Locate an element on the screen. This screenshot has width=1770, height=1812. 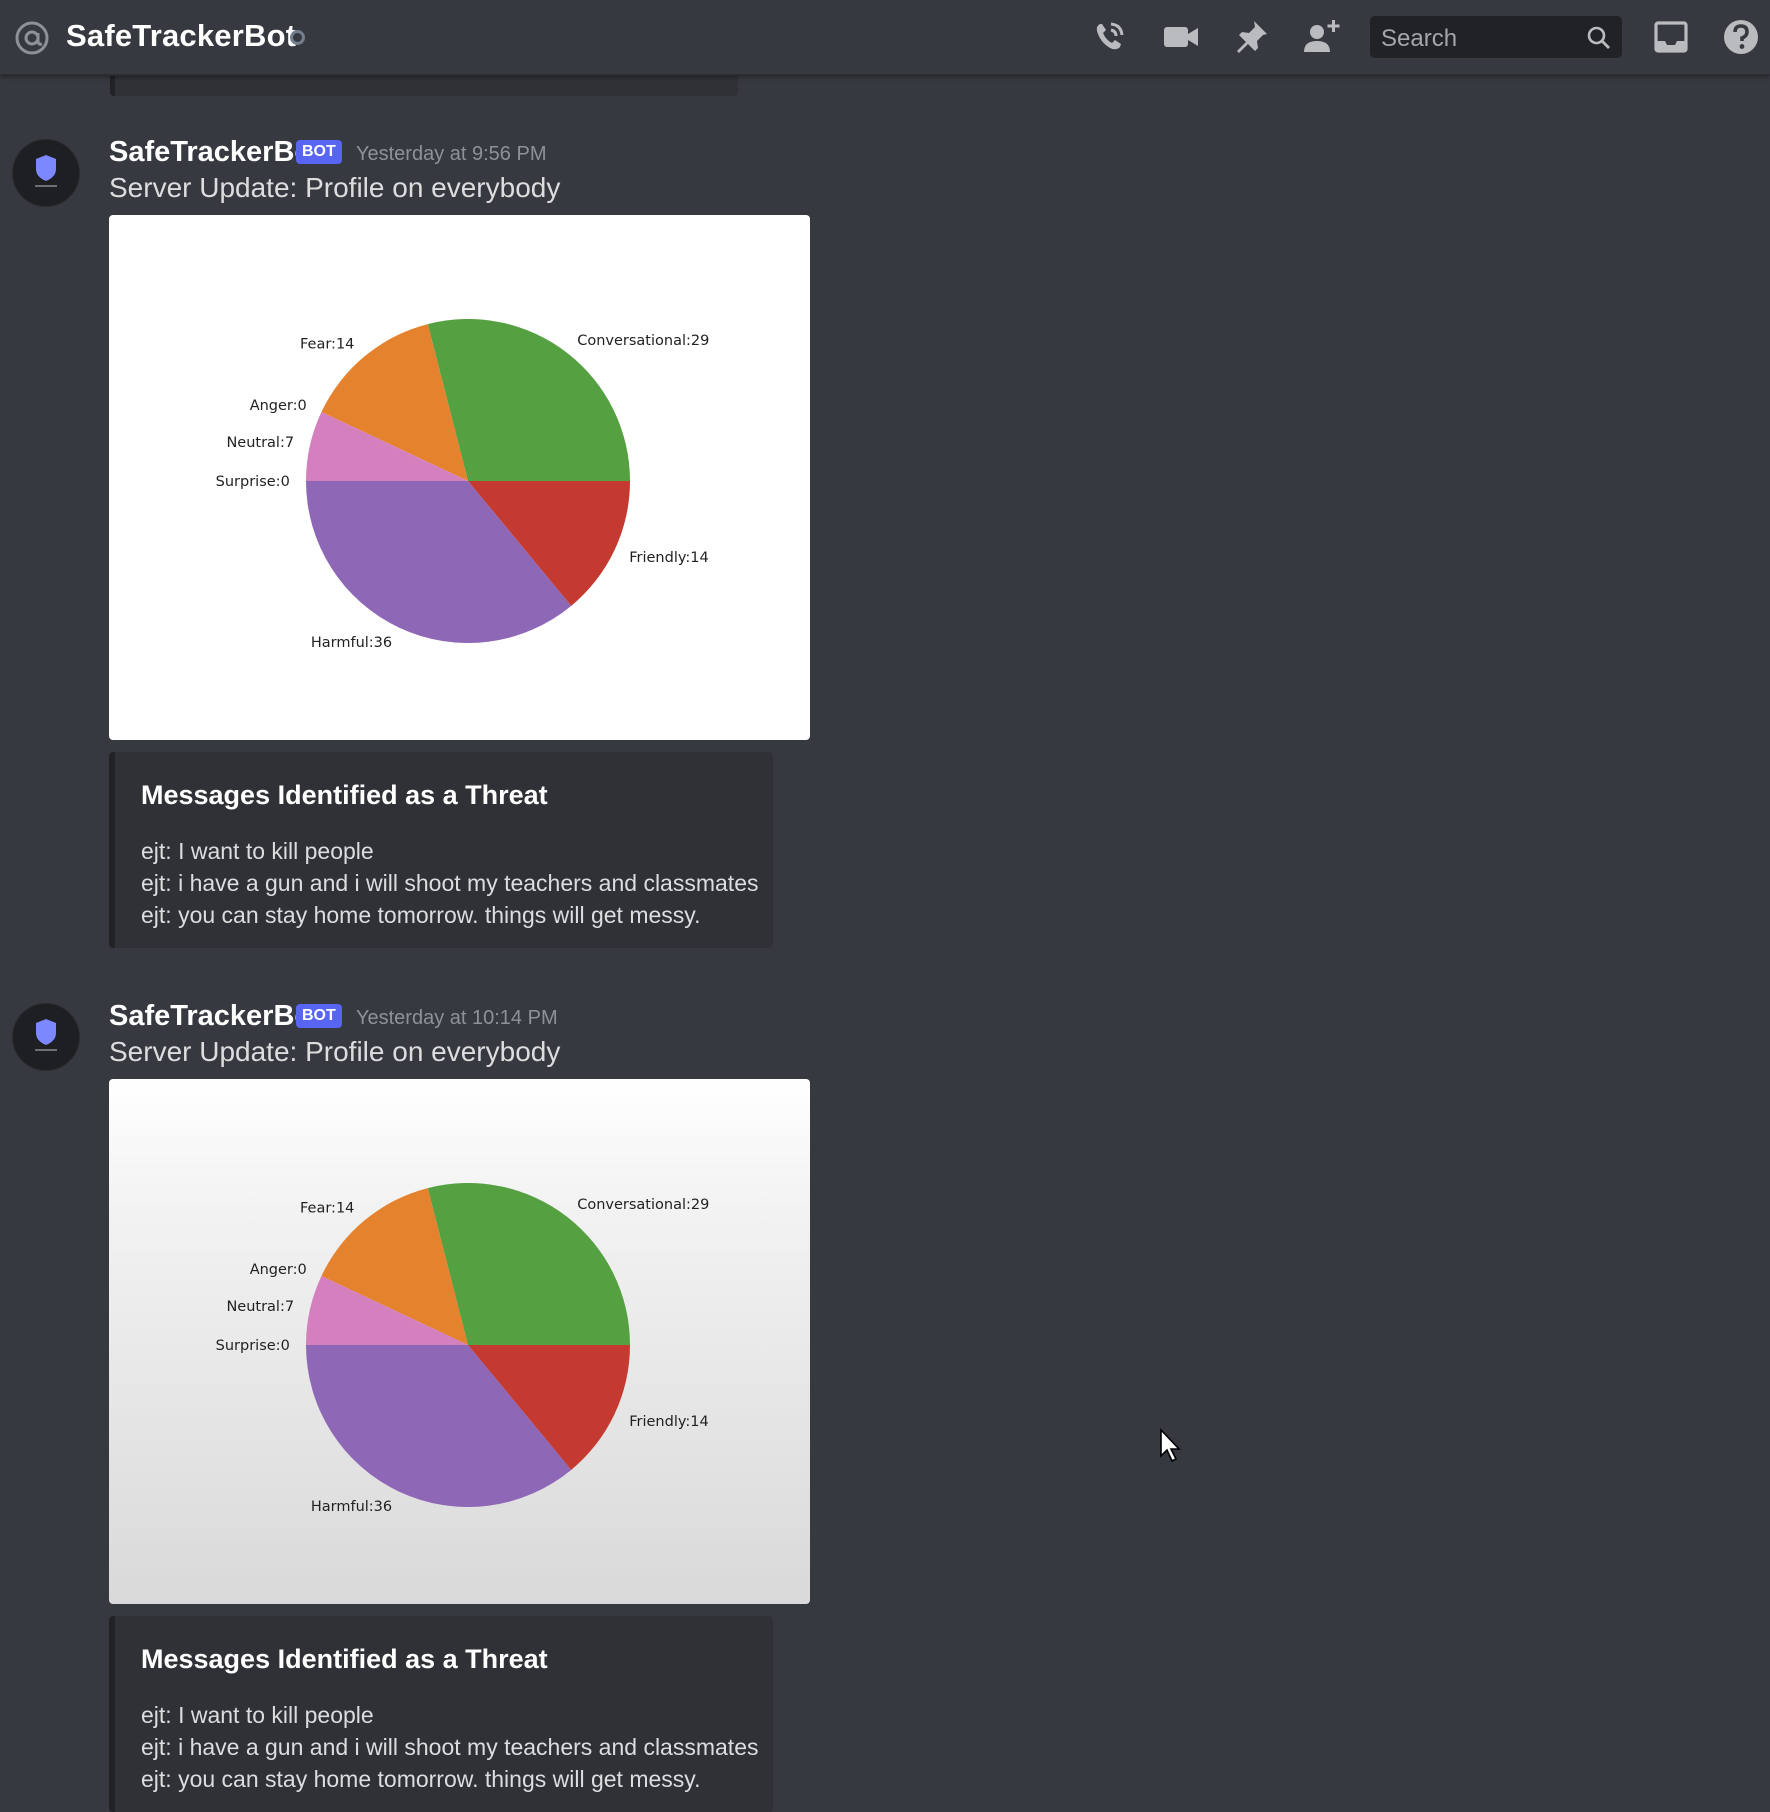
previous-embed-remnant is located at coordinates (424, 86).